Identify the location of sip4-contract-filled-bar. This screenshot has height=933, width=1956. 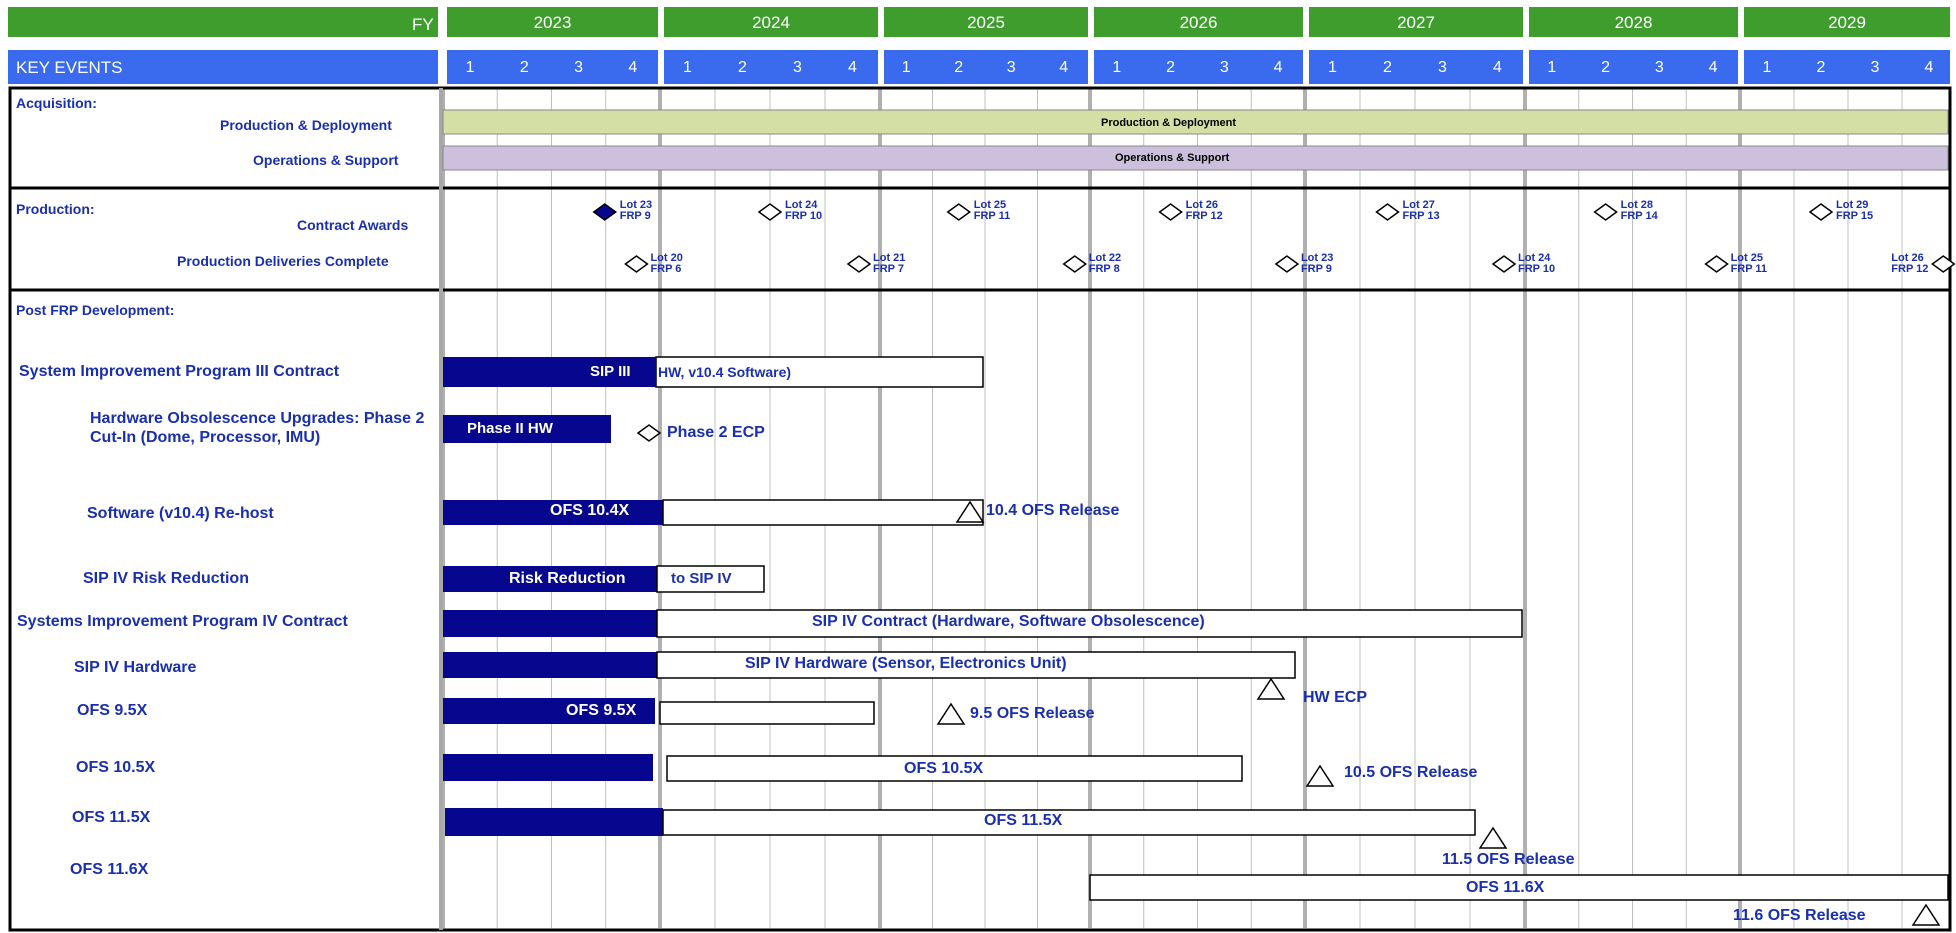
(550, 623).